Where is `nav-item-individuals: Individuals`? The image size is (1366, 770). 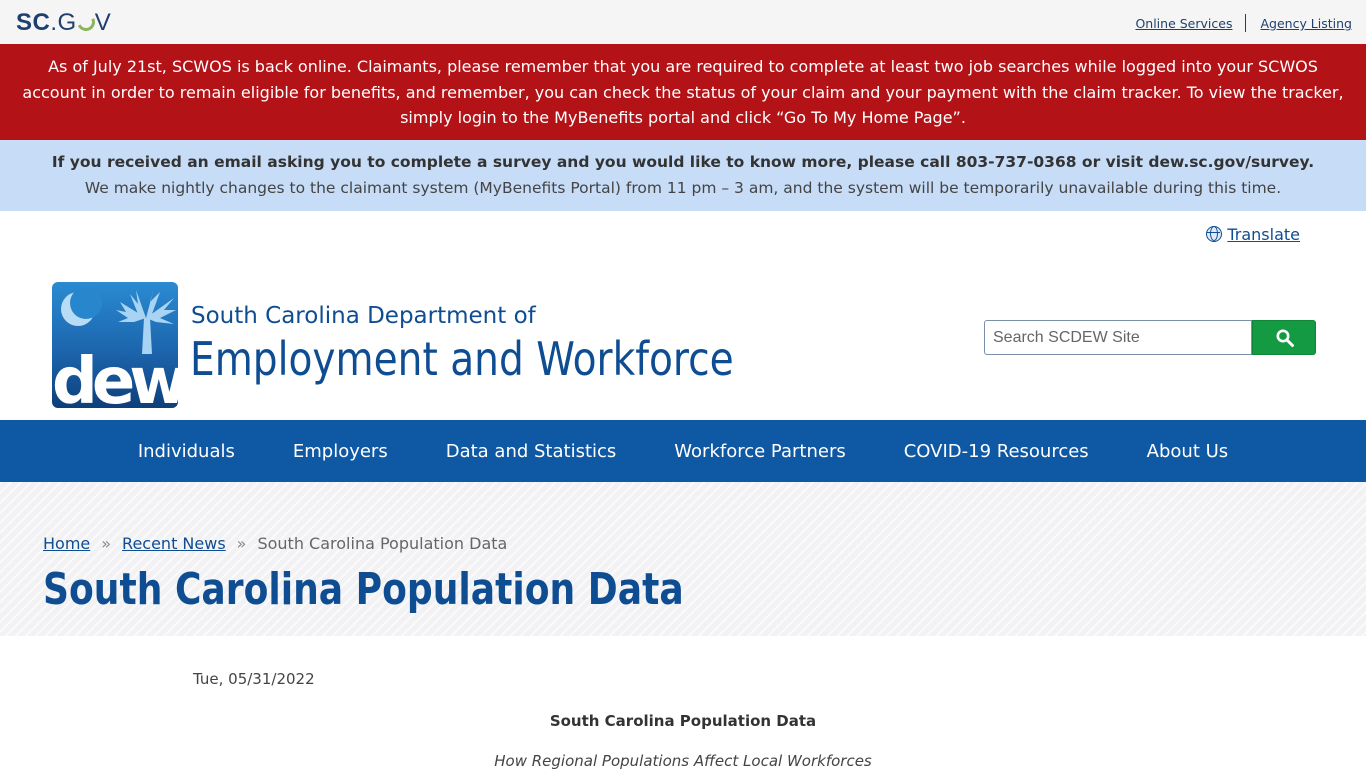
nav-item-individuals: Individuals is located at coordinates (186, 451).